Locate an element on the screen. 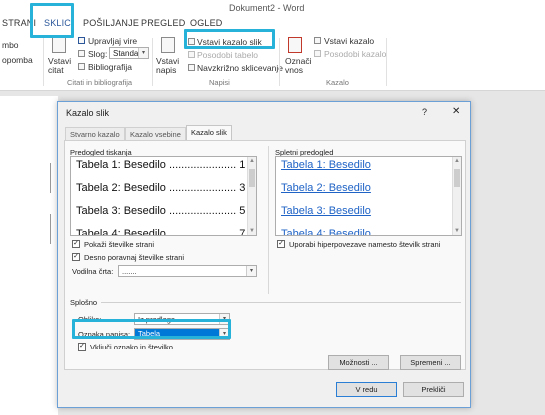 The image size is (545, 415). group-label-captions: Napisi is located at coordinates (219, 82).